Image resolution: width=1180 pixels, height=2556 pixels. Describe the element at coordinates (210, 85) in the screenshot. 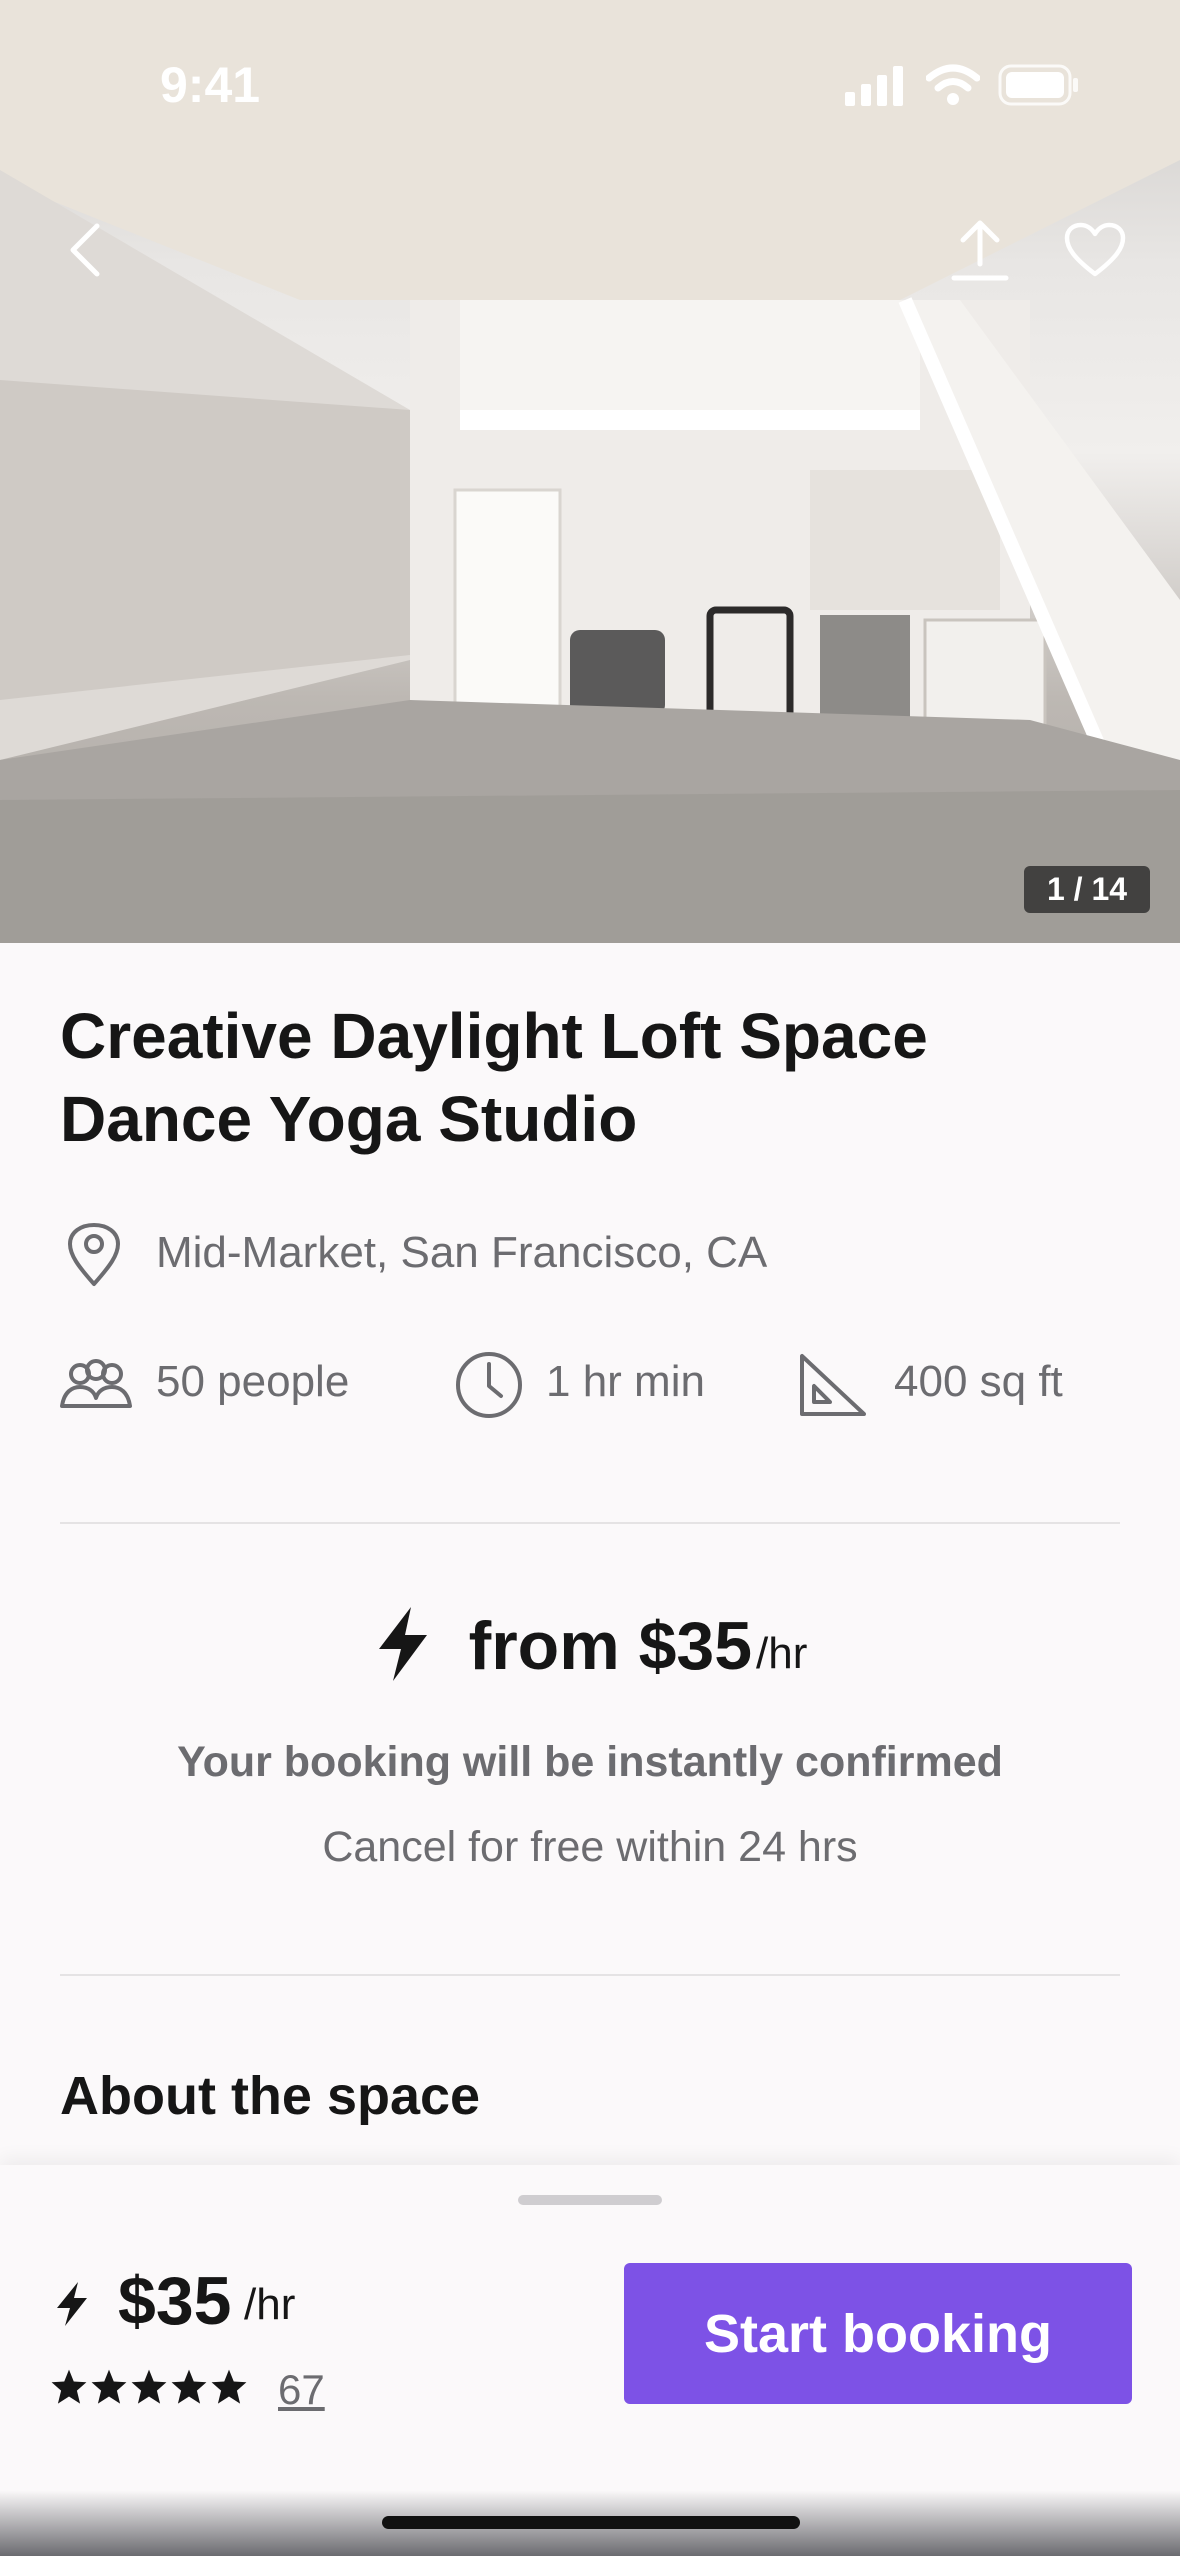

I see `status-time: 9:41` at that location.